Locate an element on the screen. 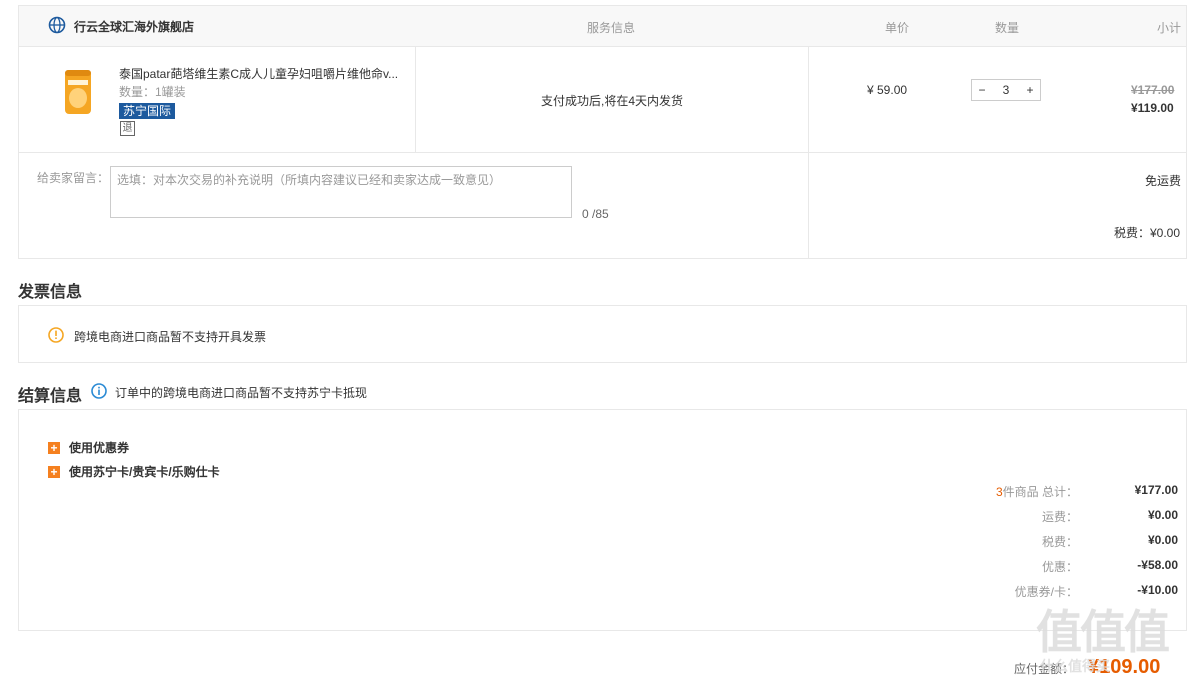 This screenshot has width=1187, height=684. watermark-subtext: 什么值得买 is located at coordinates (1075, 667).